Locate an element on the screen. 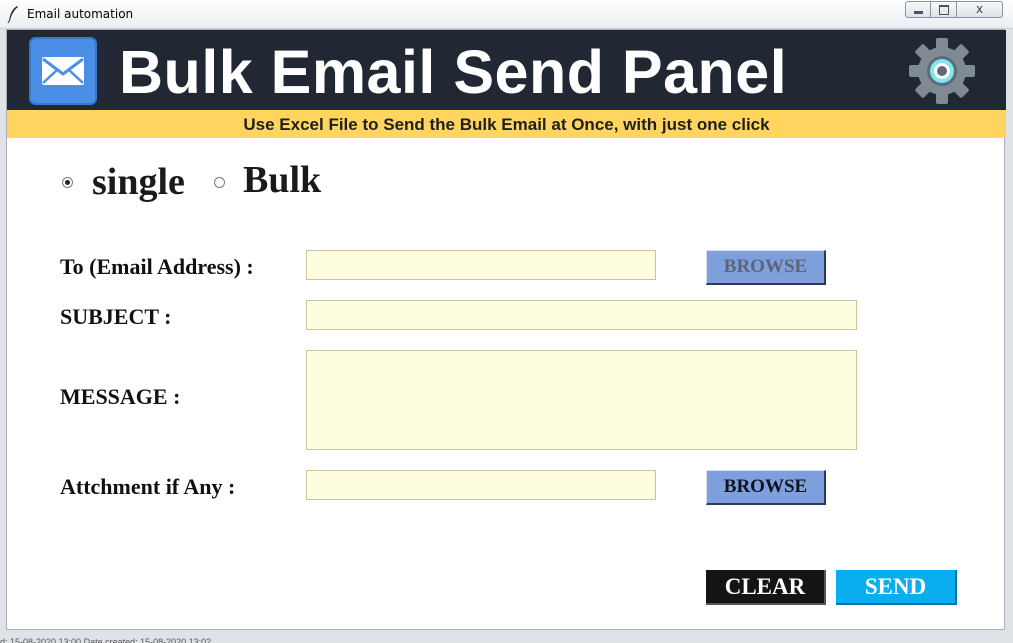 The width and height of the screenshot is (1013, 643). feather-app-icon is located at coordinates (12, 14).